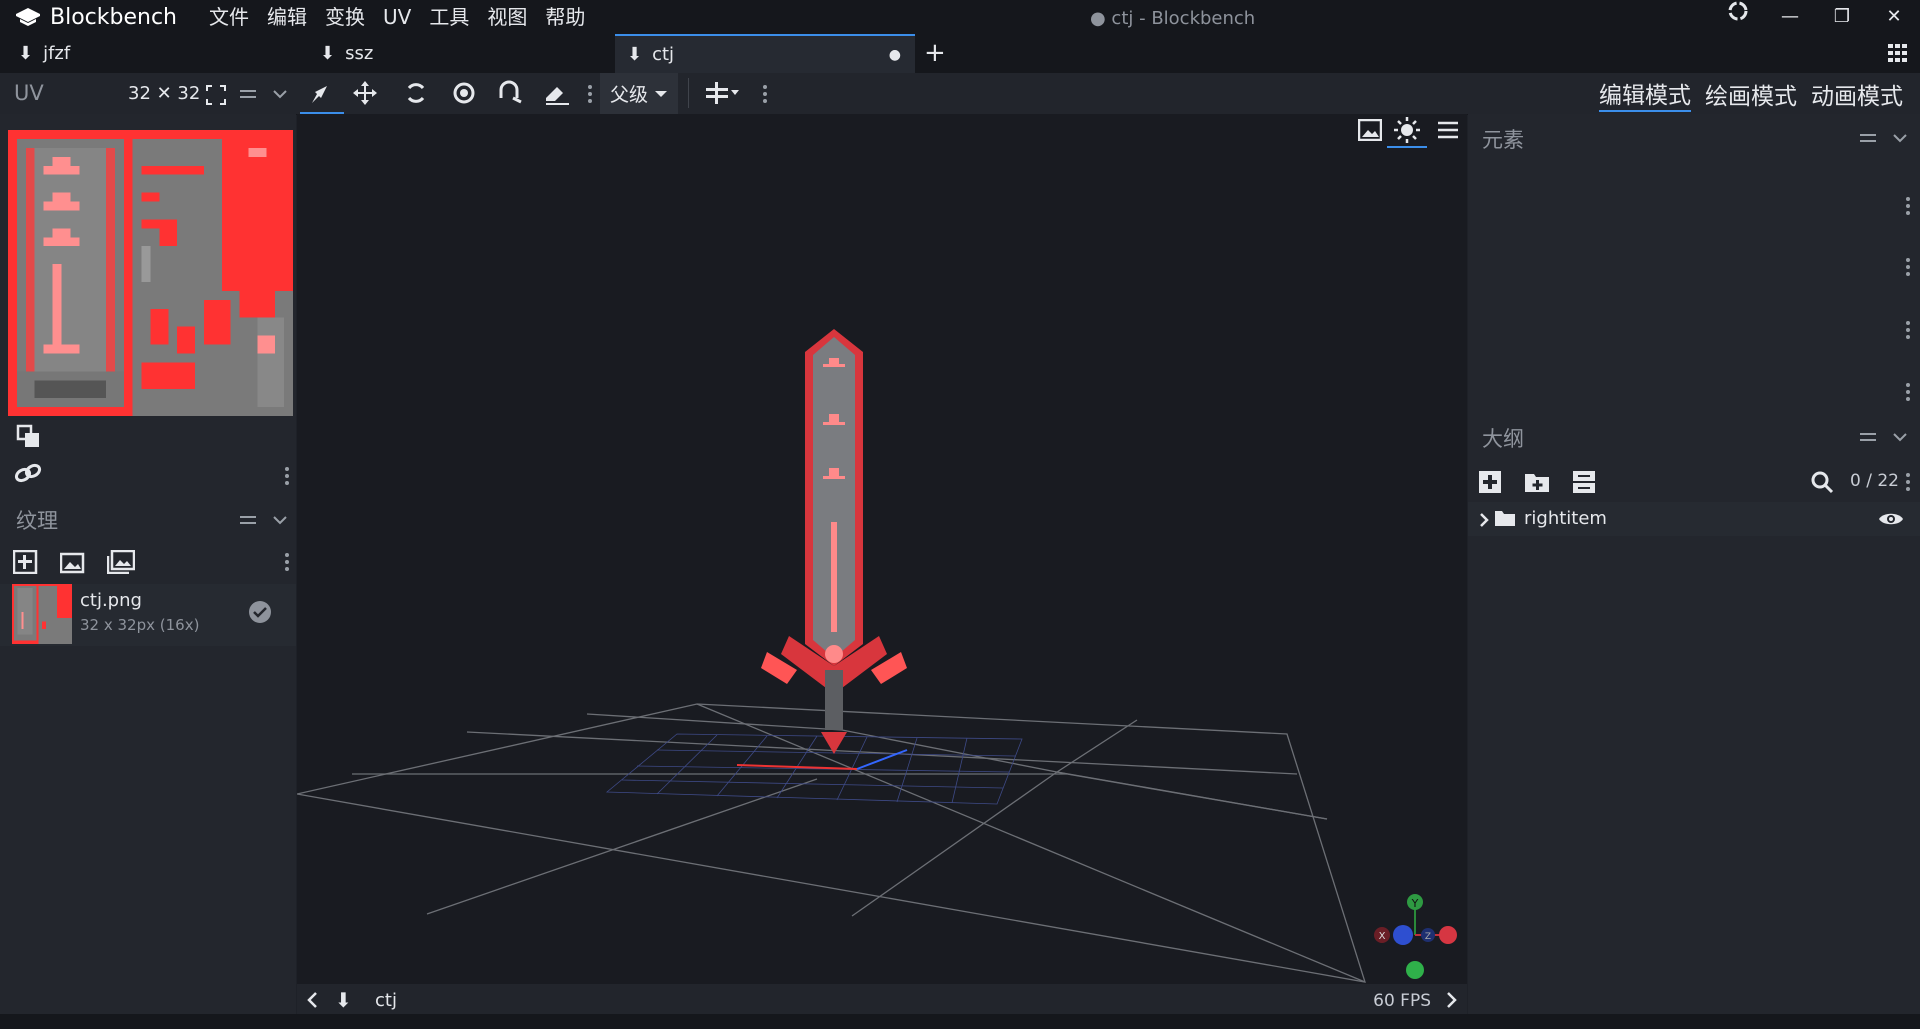 This screenshot has height=1029, width=1920. Describe the element at coordinates (1565, 518) in the screenshot. I see `outline-item-label: rightitem` at that location.